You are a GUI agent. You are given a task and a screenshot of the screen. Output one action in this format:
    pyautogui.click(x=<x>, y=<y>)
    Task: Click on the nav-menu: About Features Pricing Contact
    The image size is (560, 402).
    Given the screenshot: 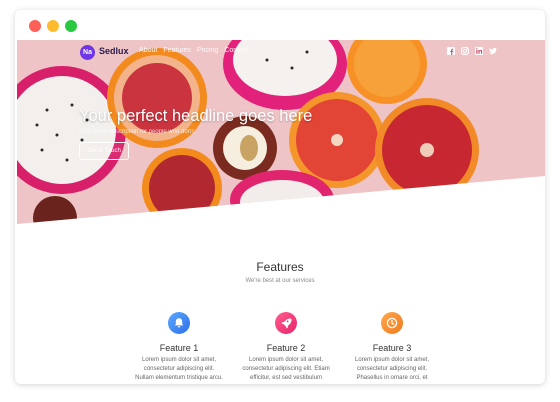 What is the action you would take?
    pyautogui.click(x=193, y=50)
    